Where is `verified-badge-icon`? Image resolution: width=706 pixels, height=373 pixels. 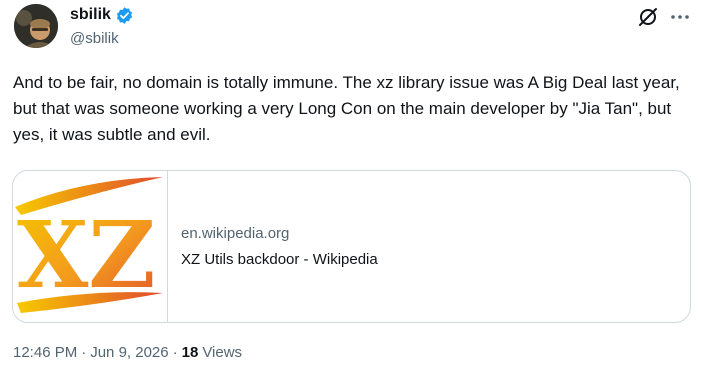 verified-badge-icon is located at coordinates (124, 15).